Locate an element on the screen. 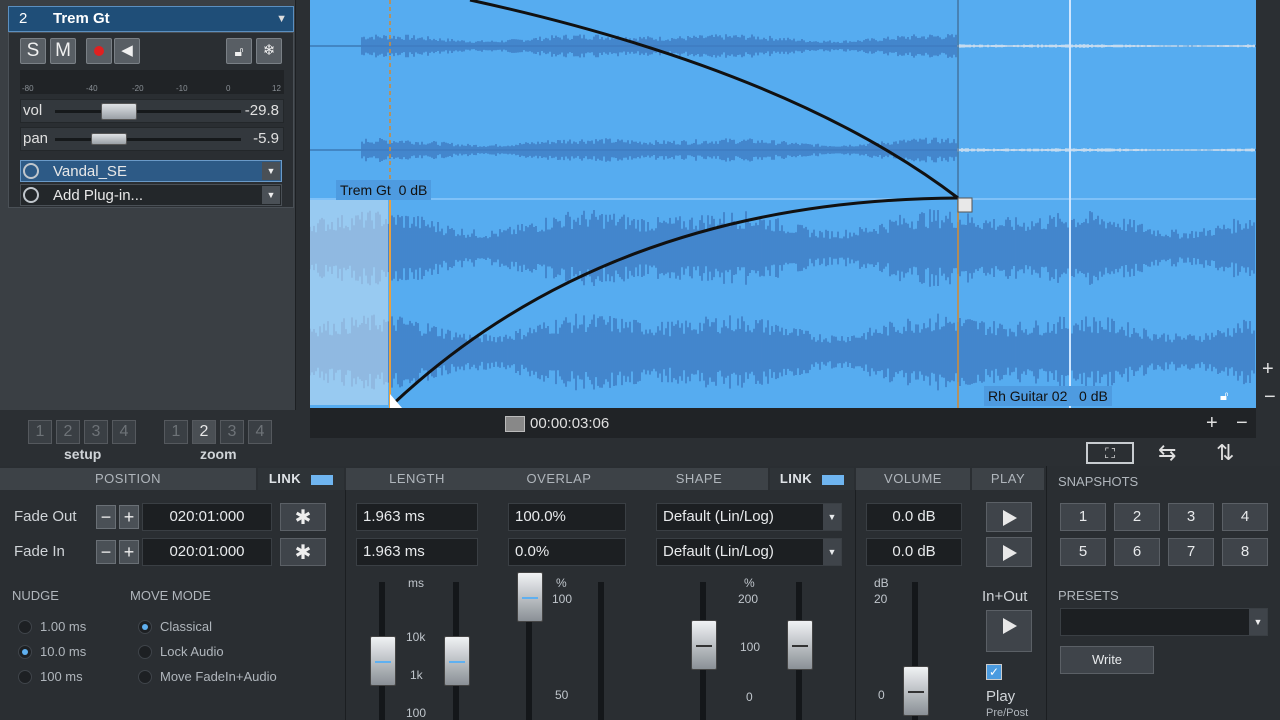  snapshot-button-1: 1 is located at coordinates (1083, 517).